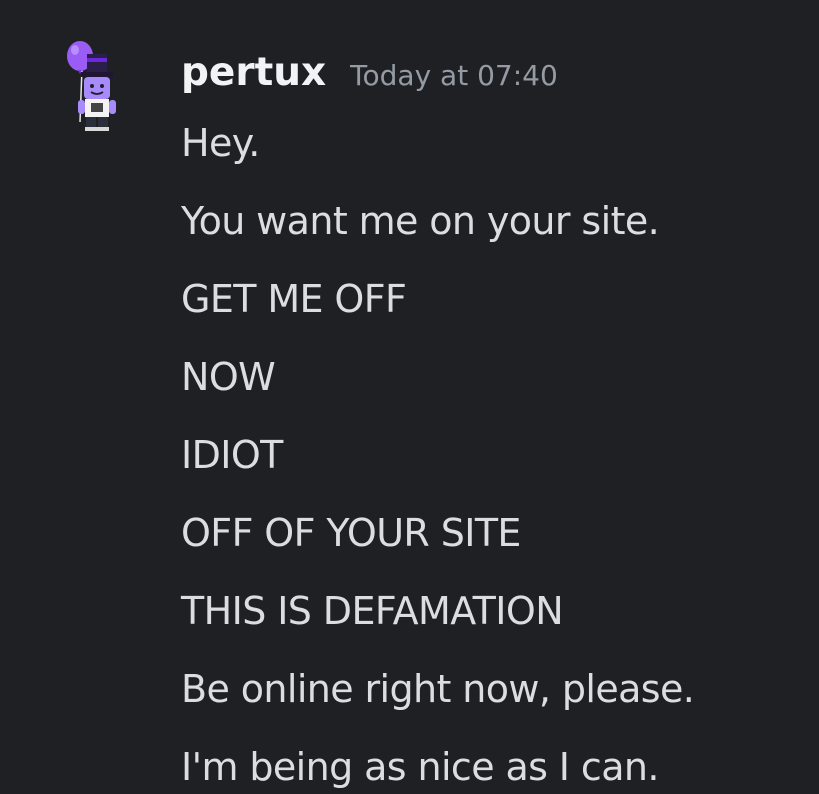  What do you see at coordinates (220, 143) in the screenshot?
I see `message-line: Hey.` at bounding box center [220, 143].